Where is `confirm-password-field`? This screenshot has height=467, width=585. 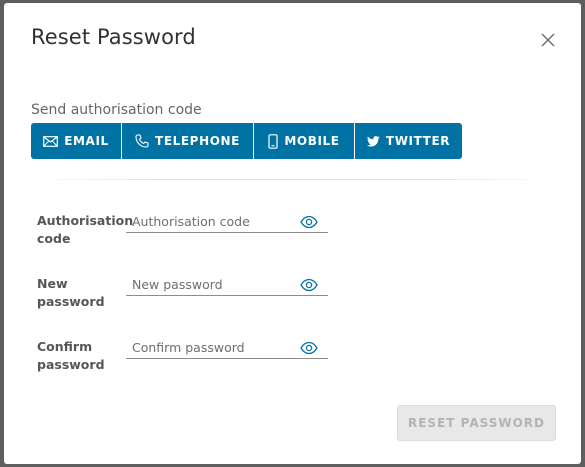
confirm-password-field is located at coordinates (227, 348).